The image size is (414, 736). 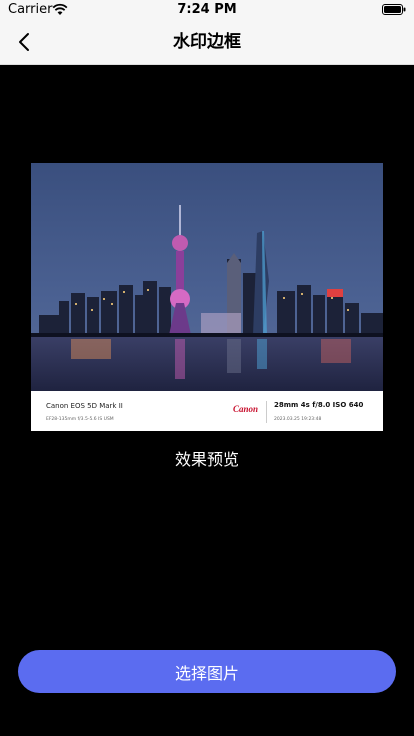 I want to click on navigation-bar: 水印边框, so click(x=207, y=42).